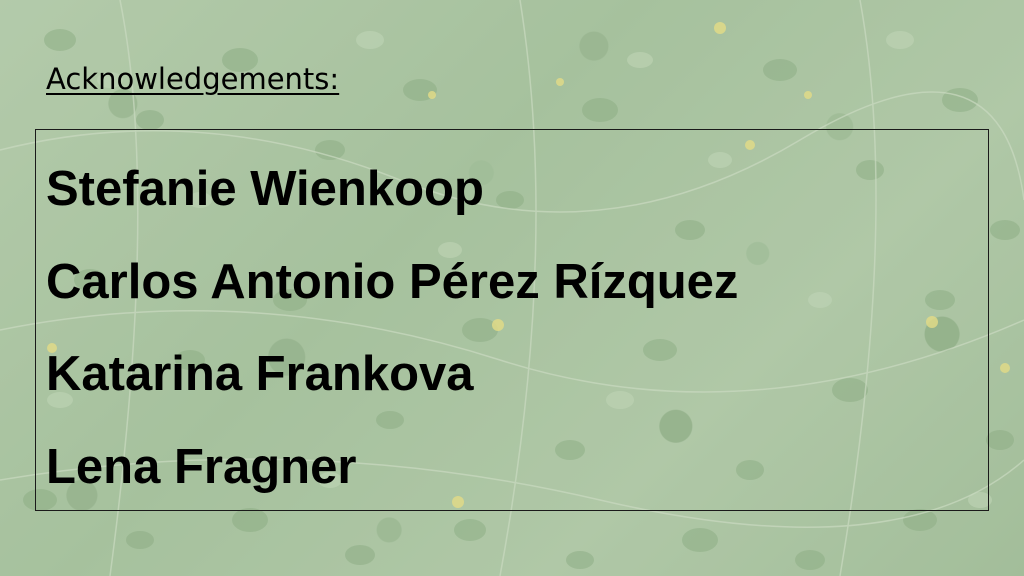 The image size is (1024, 576). I want to click on name-item: Lena Fragner, so click(201, 467).